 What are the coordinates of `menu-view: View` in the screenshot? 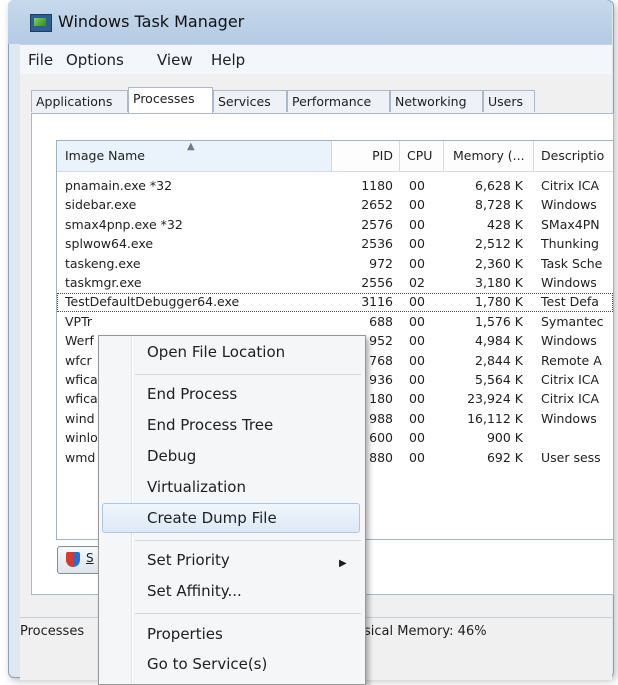 It's located at (175, 60).